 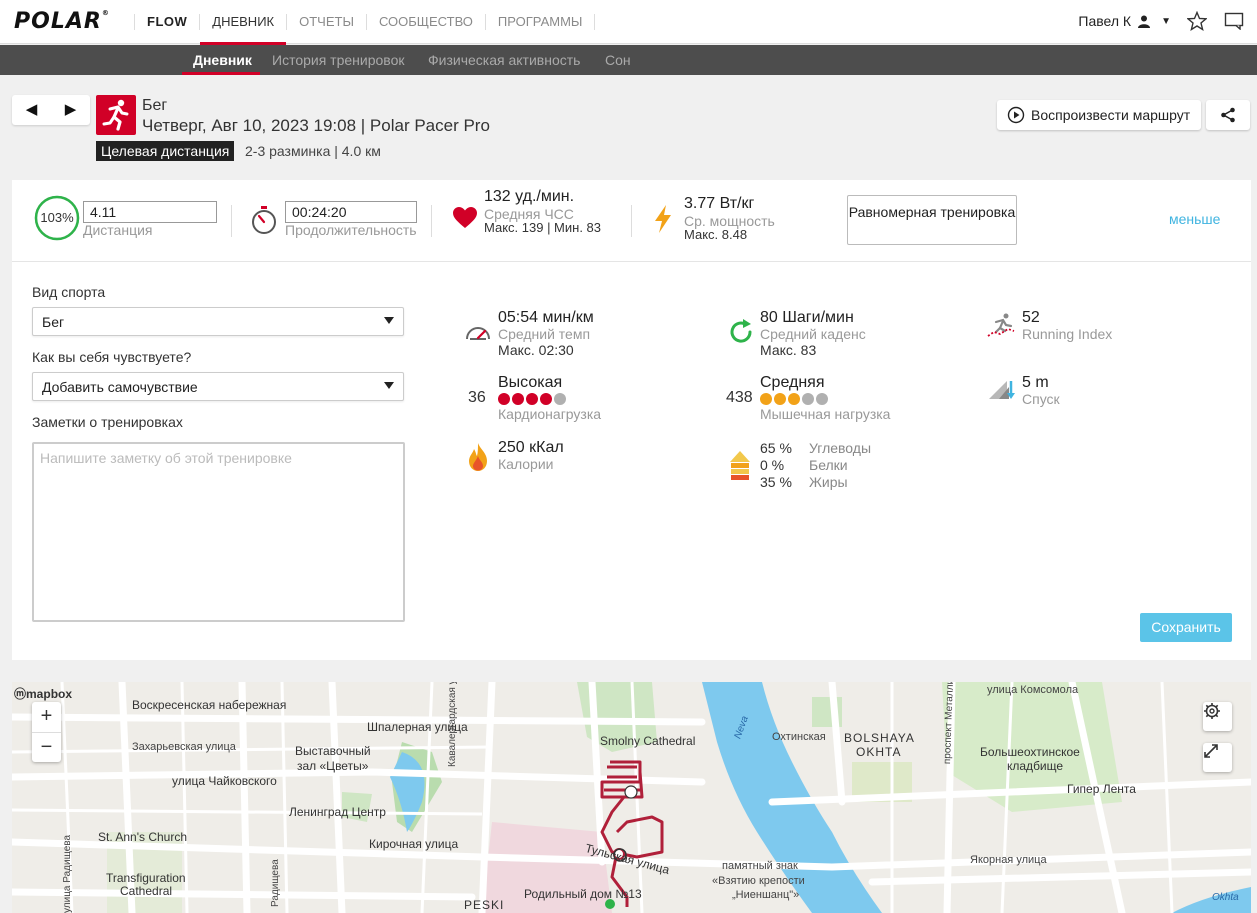 What do you see at coordinates (218, 386) in the screenshot?
I see `feeling-select: Добавить самочувствие` at bounding box center [218, 386].